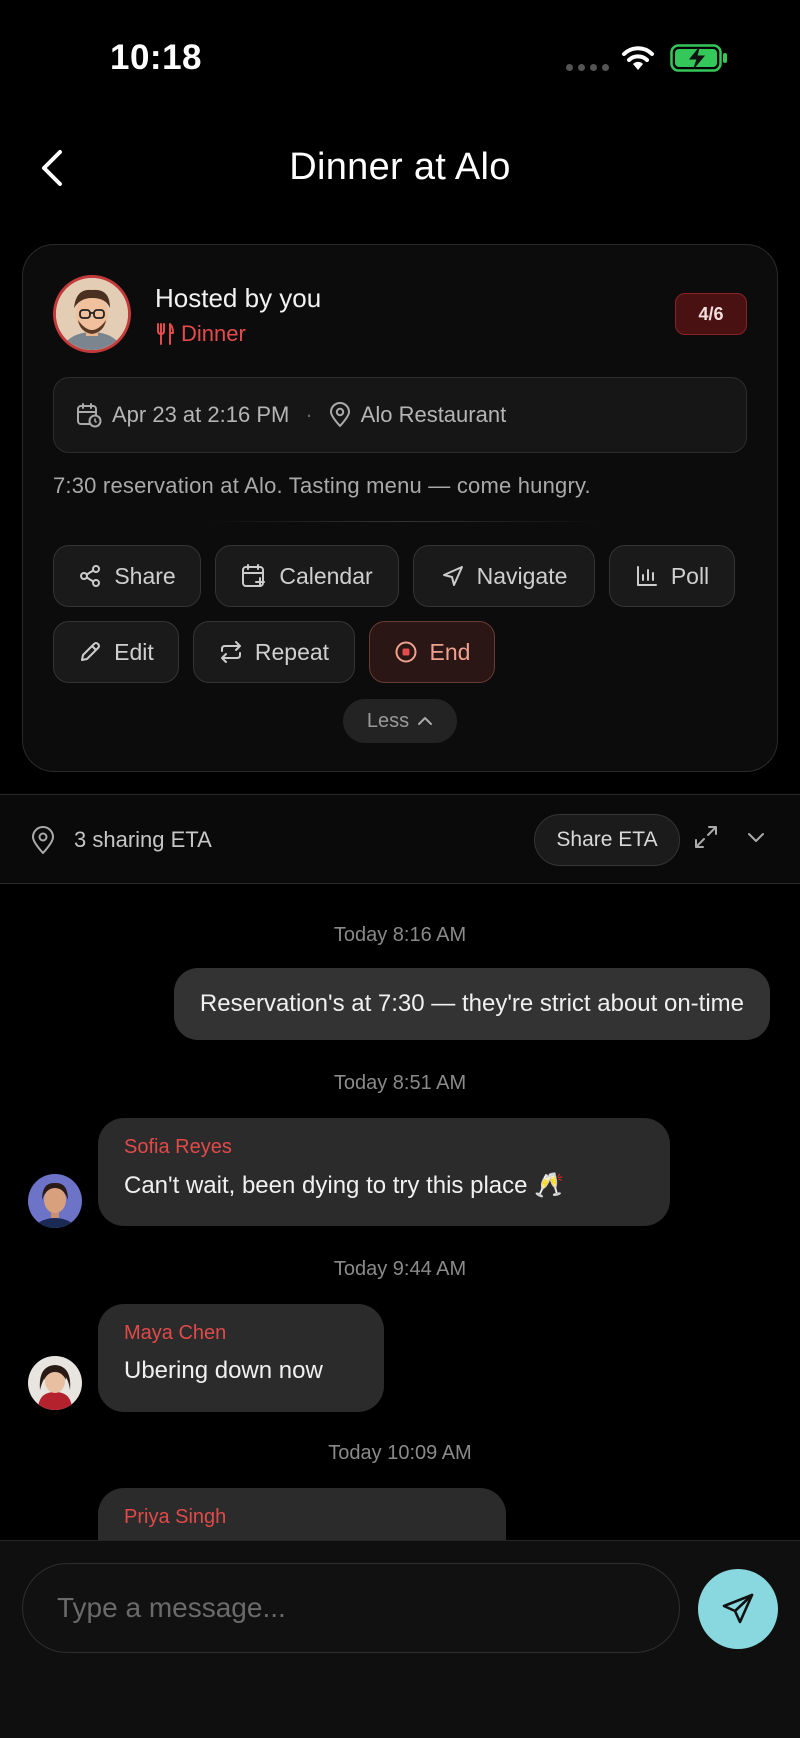 The image size is (800, 1738). I want to click on event-info-box: Apr 23 at 2:16 PM · Alo Restaurant, so click(400, 415).